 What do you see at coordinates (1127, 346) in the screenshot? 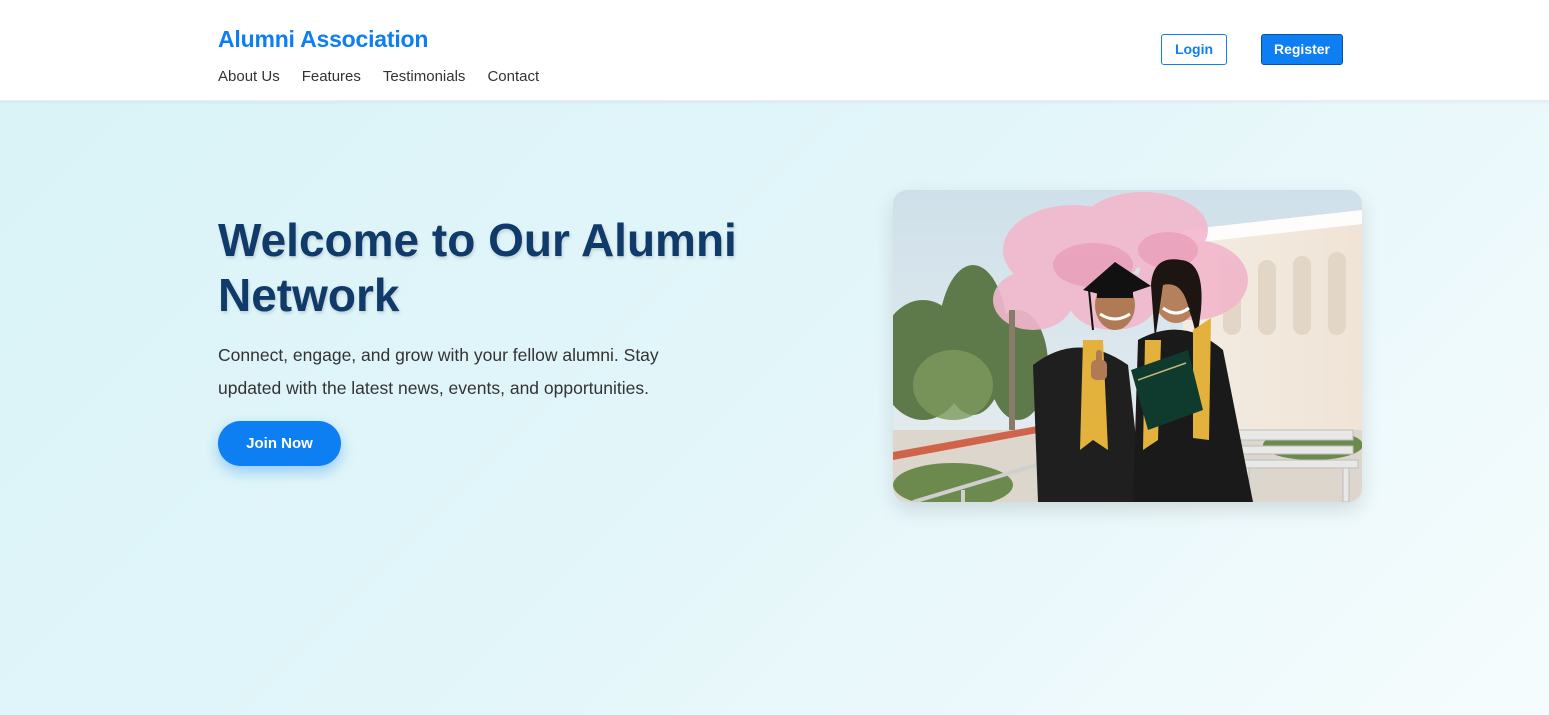
I see `hero-graduates-image` at bounding box center [1127, 346].